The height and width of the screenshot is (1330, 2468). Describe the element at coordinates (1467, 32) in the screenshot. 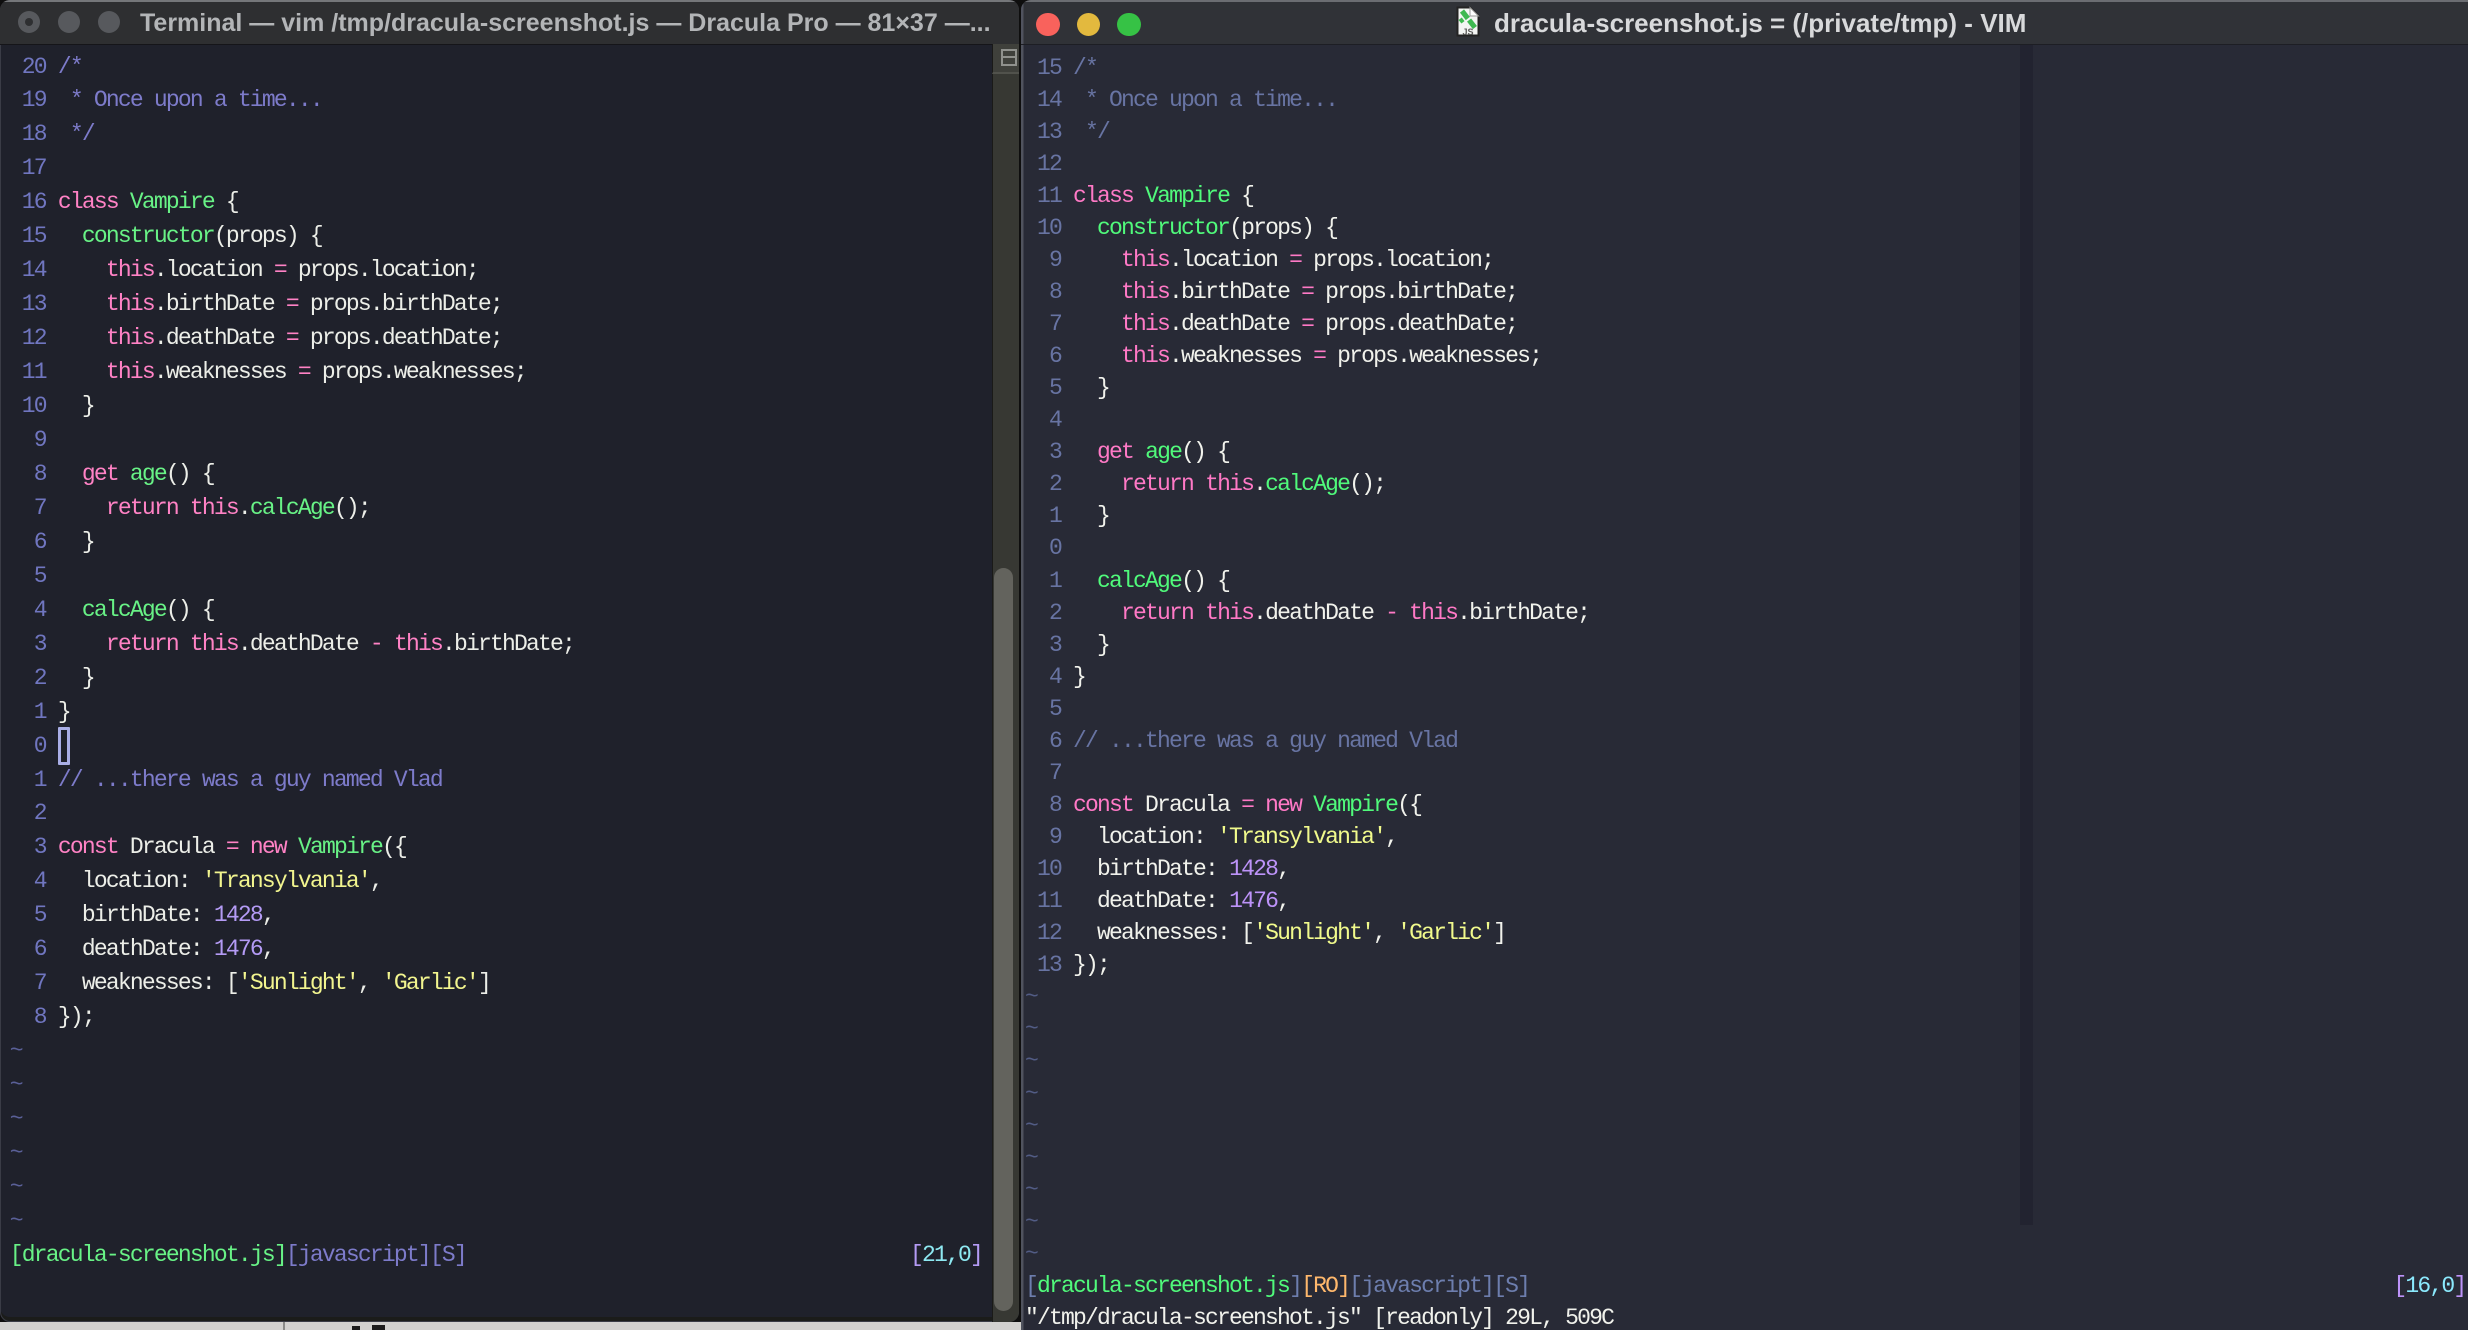

I see `svg-text: JS` at that location.